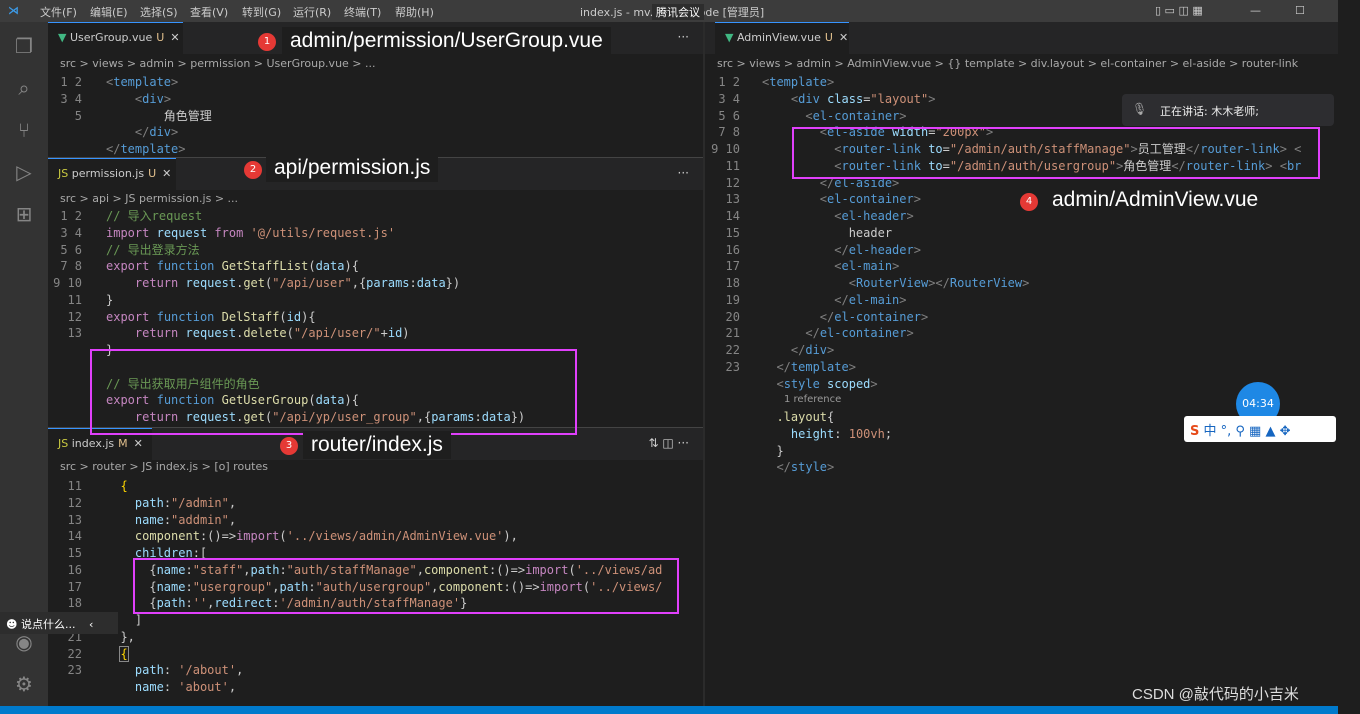 Image resolution: width=1360 pixels, height=714 pixels. I want to click on meeting-indicator: 腾讯会议, so click(678, 12).